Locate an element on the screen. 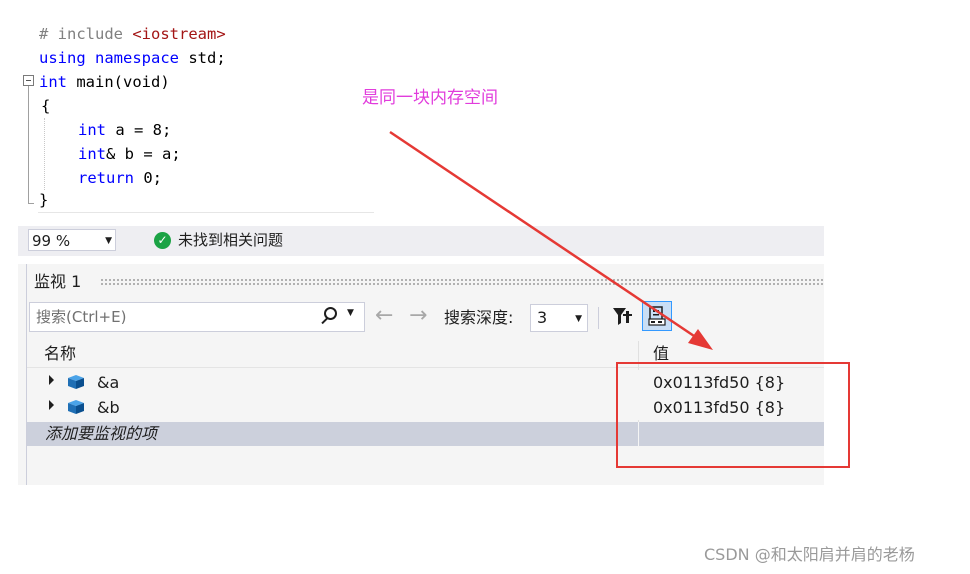 The image size is (970, 574). arrow-left-icon: ← is located at coordinates (384, 316).